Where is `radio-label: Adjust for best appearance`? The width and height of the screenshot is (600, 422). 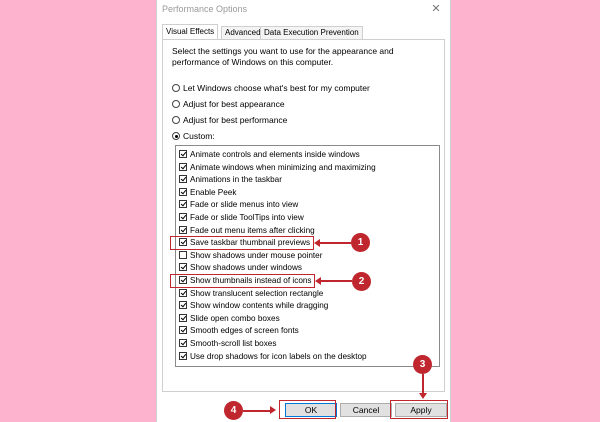
radio-label: Adjust for best appearance is located at coordinates (234, 104).